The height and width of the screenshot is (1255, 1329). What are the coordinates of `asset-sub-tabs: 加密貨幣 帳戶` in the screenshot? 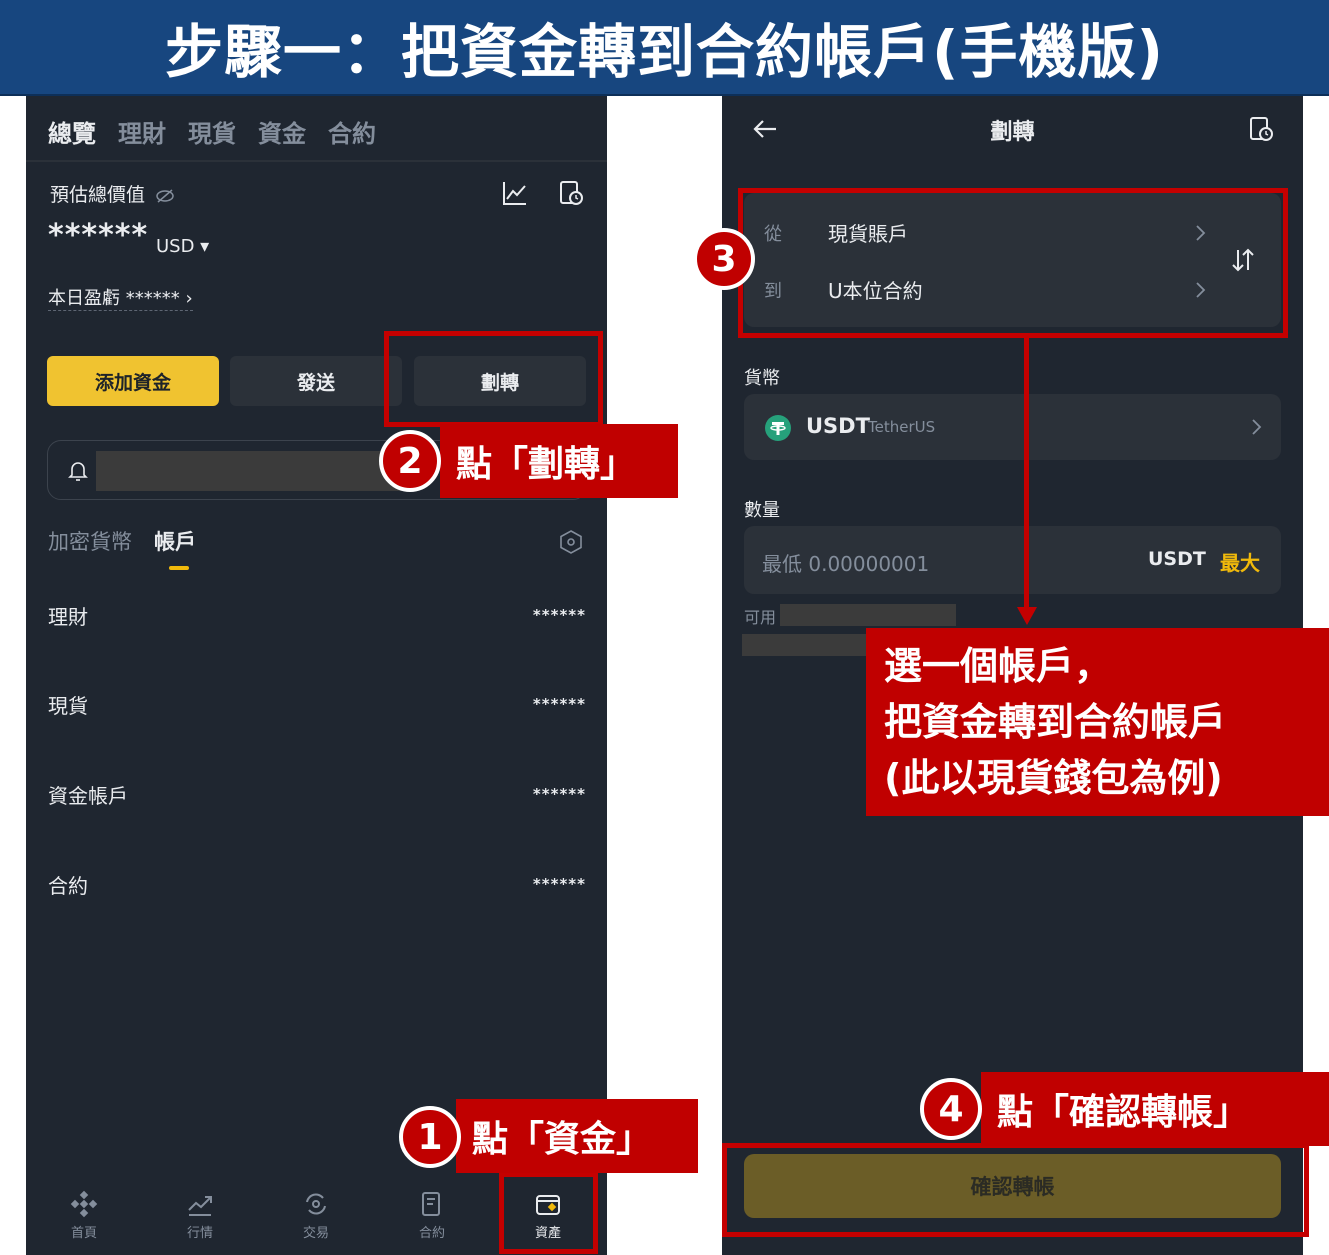 It's located at (122, 541).